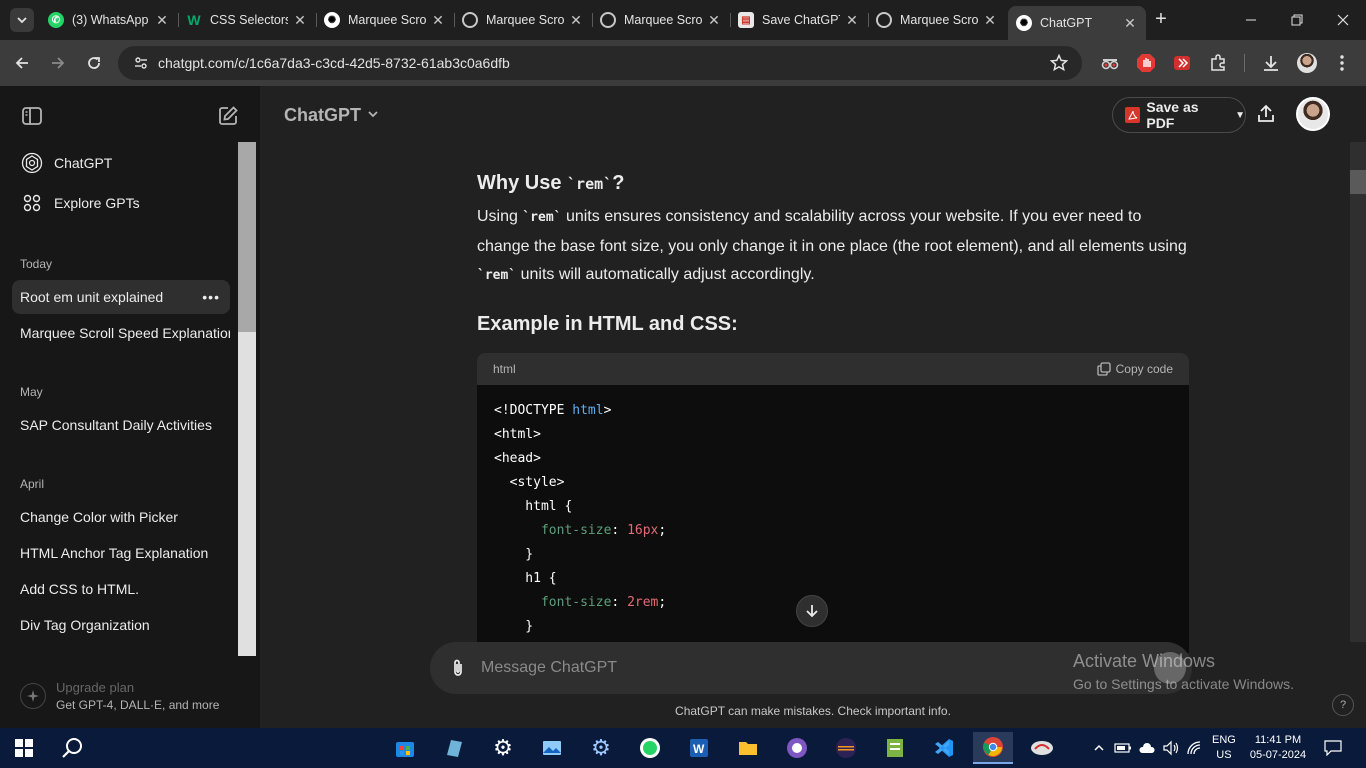  Describe the element at coordinates (1161, 19) in the screenshot. I see `new-tab-button: +` at that location.